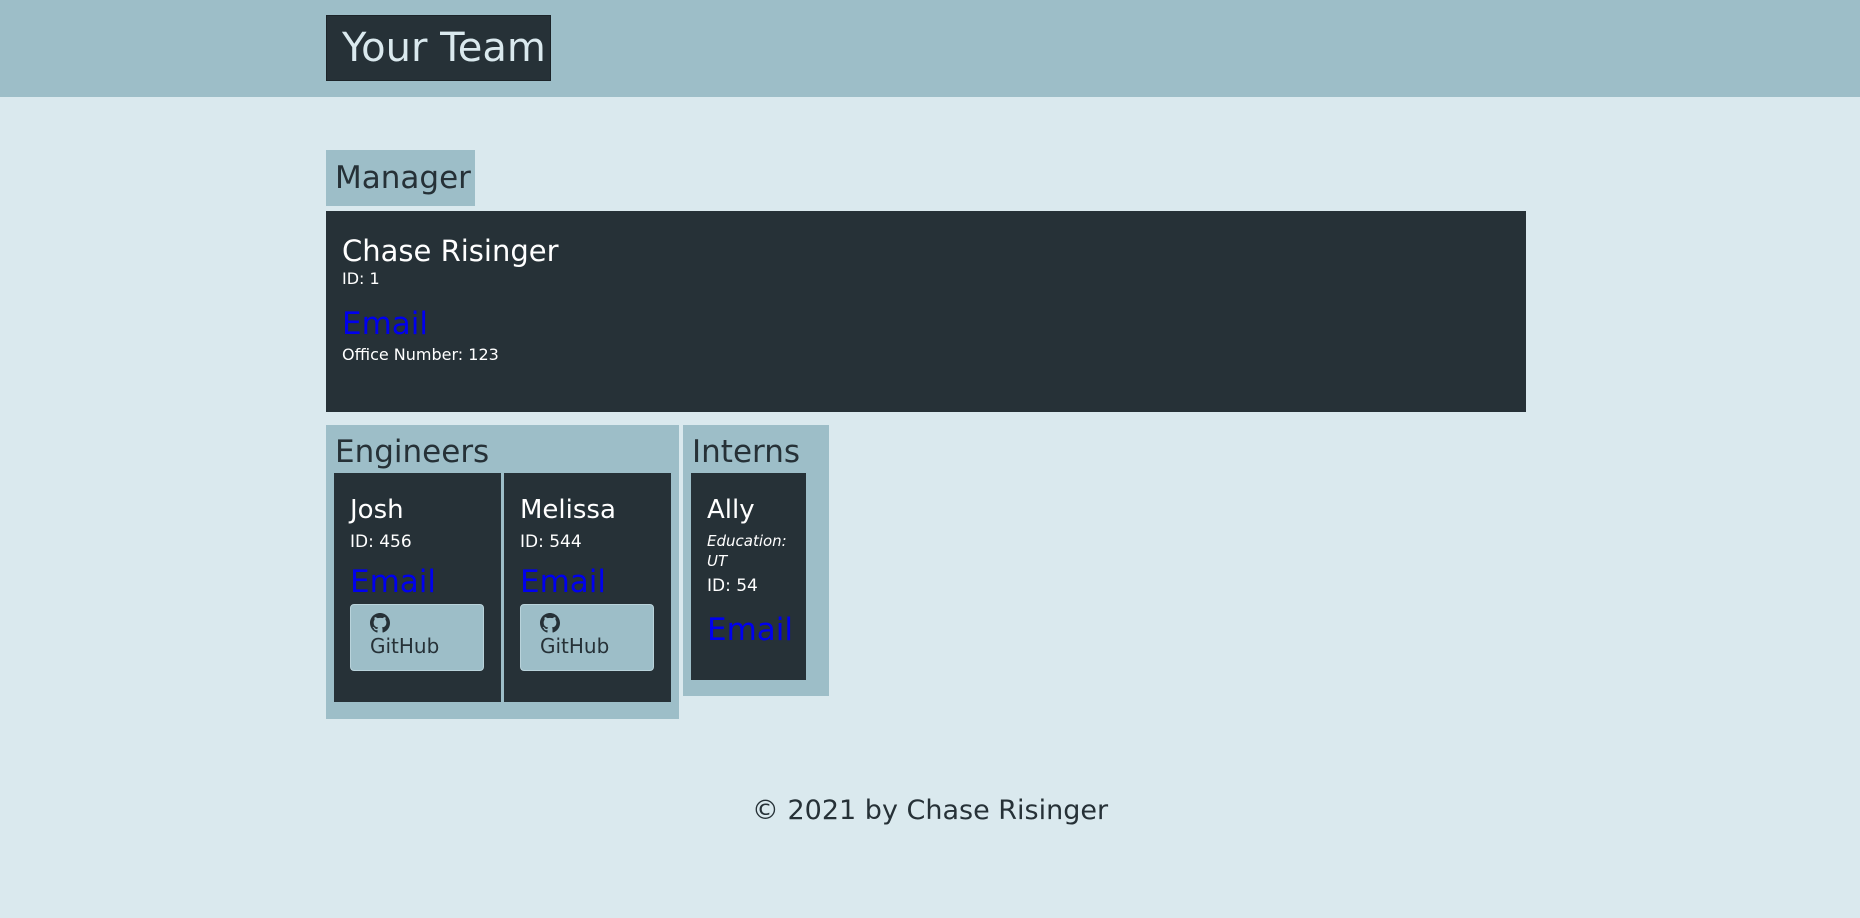 The height and width of the screenshot is (918, 1860). What do you see at coordinates (361, 278) in the screenshot?
I see `manager-id: ID: 1` at bounding box center [361, 278].